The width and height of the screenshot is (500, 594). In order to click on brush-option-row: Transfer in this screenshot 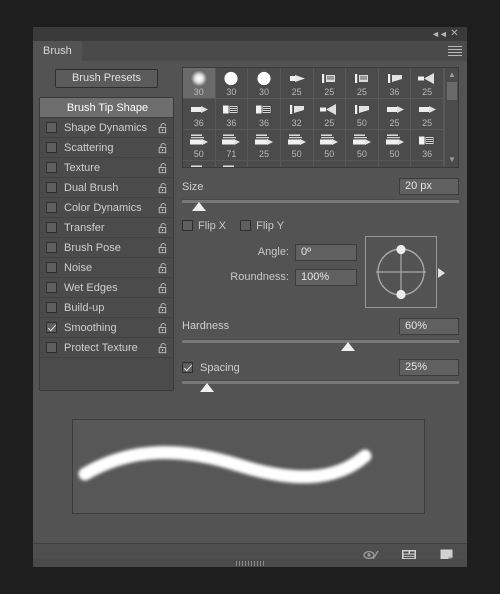, I will do `click(106, 228)`.